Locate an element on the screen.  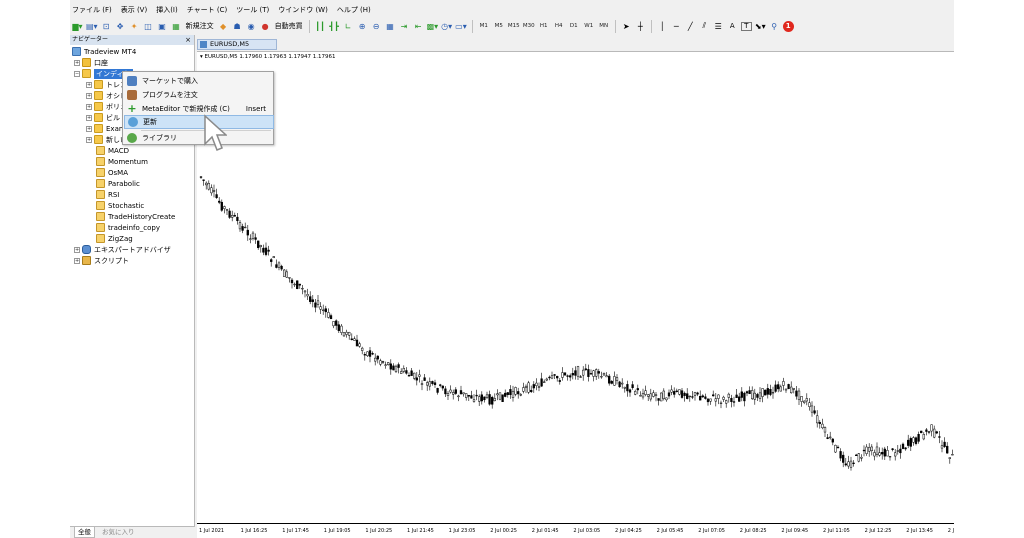
metaeditor-icon: ◆ is located at coordinates (223, 26).